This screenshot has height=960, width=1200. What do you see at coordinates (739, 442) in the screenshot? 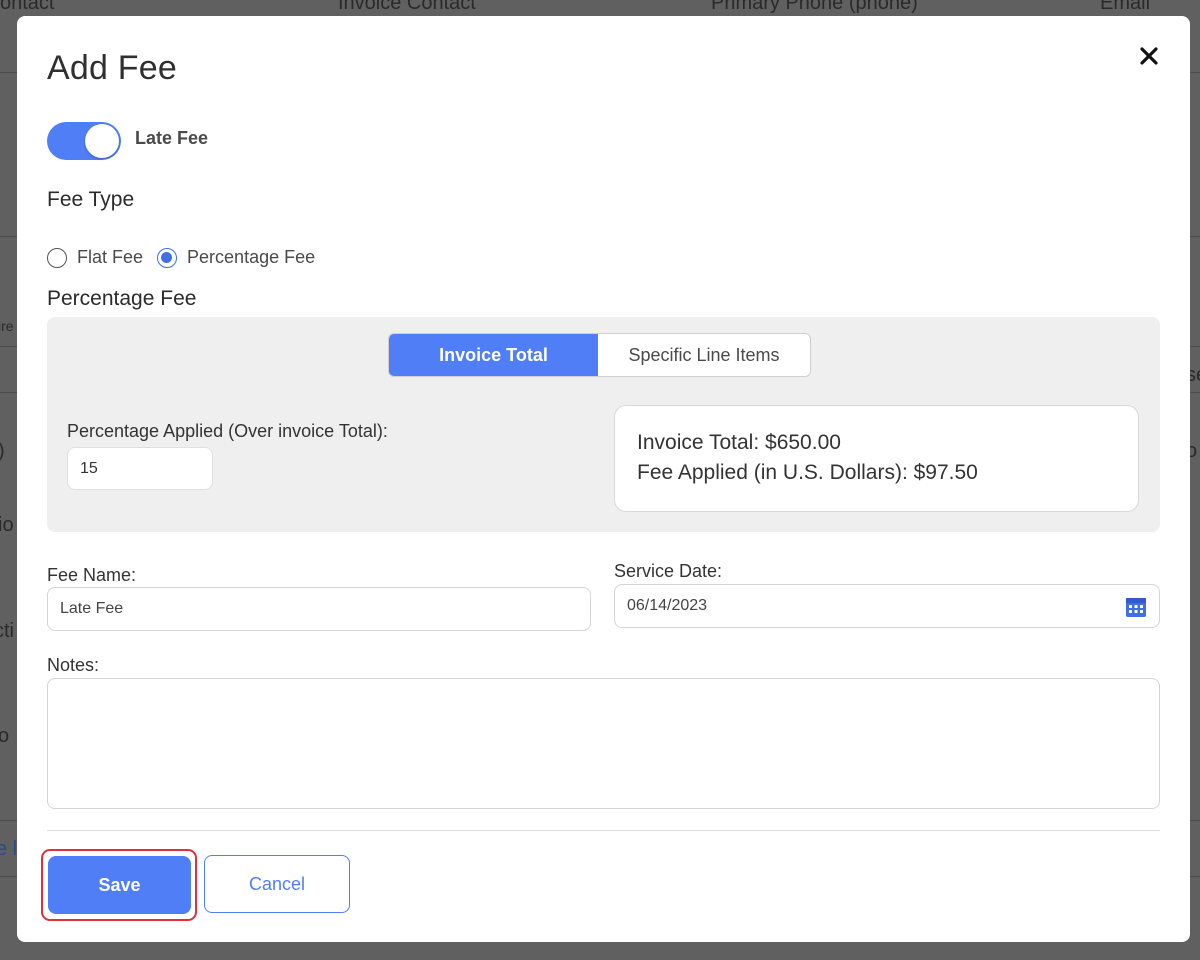
I see `invoice-total-text: Invoice Total: $650.00` at bounding box center [739, 442].